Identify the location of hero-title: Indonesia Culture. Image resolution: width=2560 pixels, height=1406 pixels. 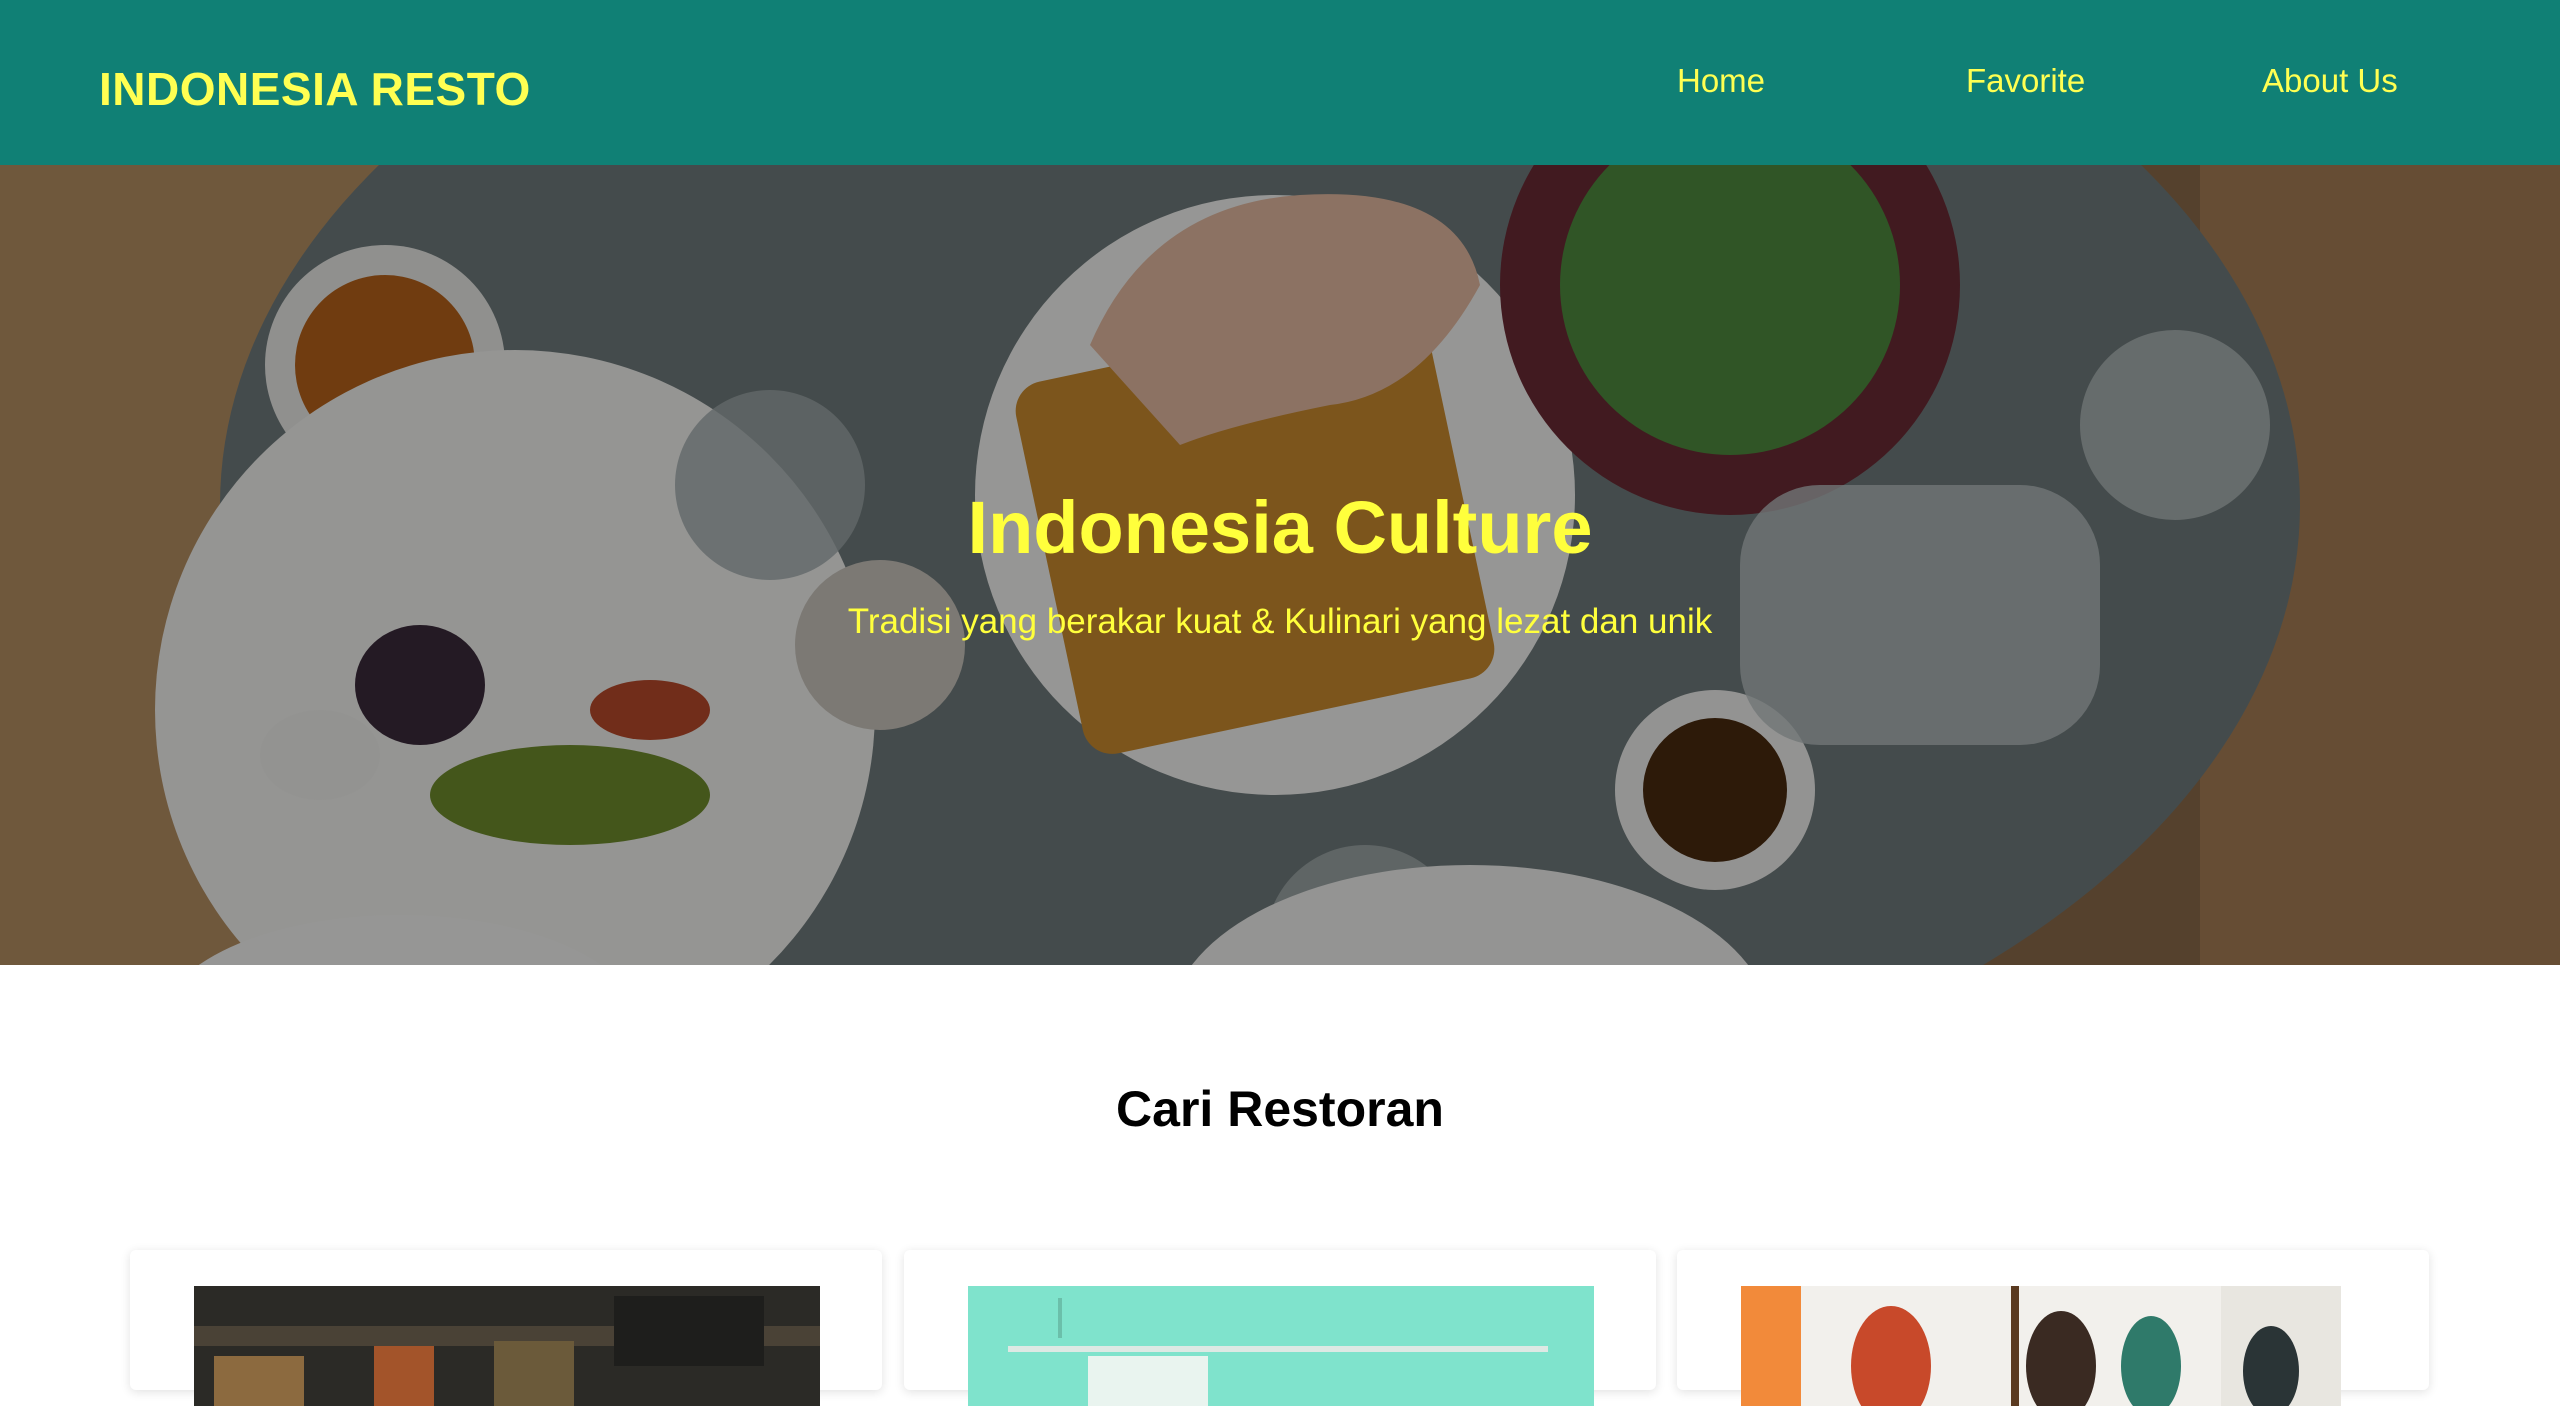
(1280, 527).